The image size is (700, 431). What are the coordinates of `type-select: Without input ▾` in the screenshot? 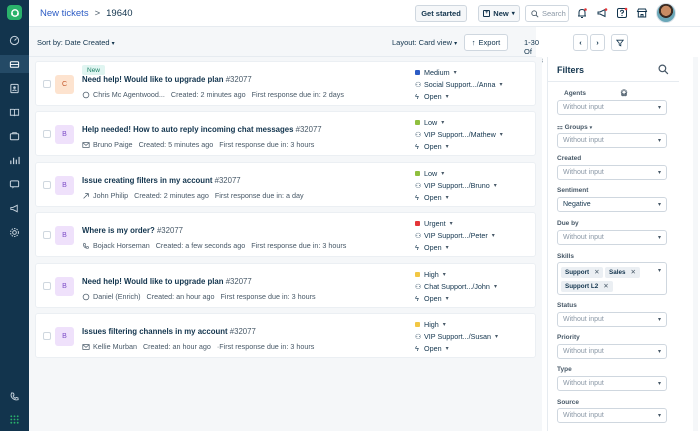 It's located at (612, 383).